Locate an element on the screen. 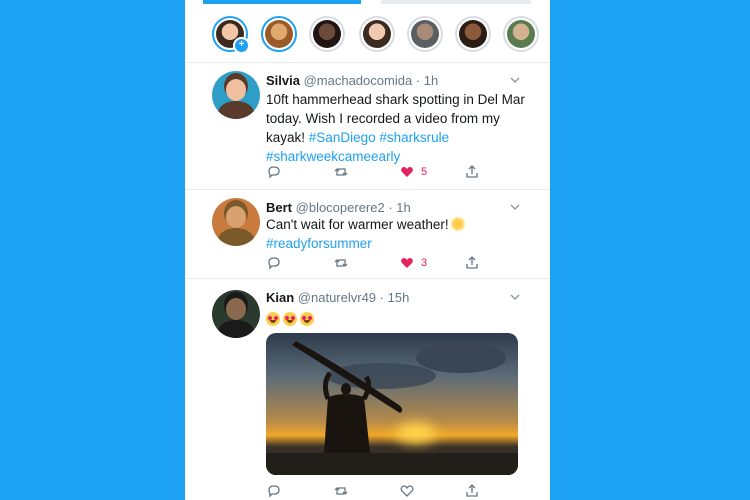 The image size is (750, 500). tweet-header: Bert @blocoperere2 · 1h is located at coordinates (338, 207).